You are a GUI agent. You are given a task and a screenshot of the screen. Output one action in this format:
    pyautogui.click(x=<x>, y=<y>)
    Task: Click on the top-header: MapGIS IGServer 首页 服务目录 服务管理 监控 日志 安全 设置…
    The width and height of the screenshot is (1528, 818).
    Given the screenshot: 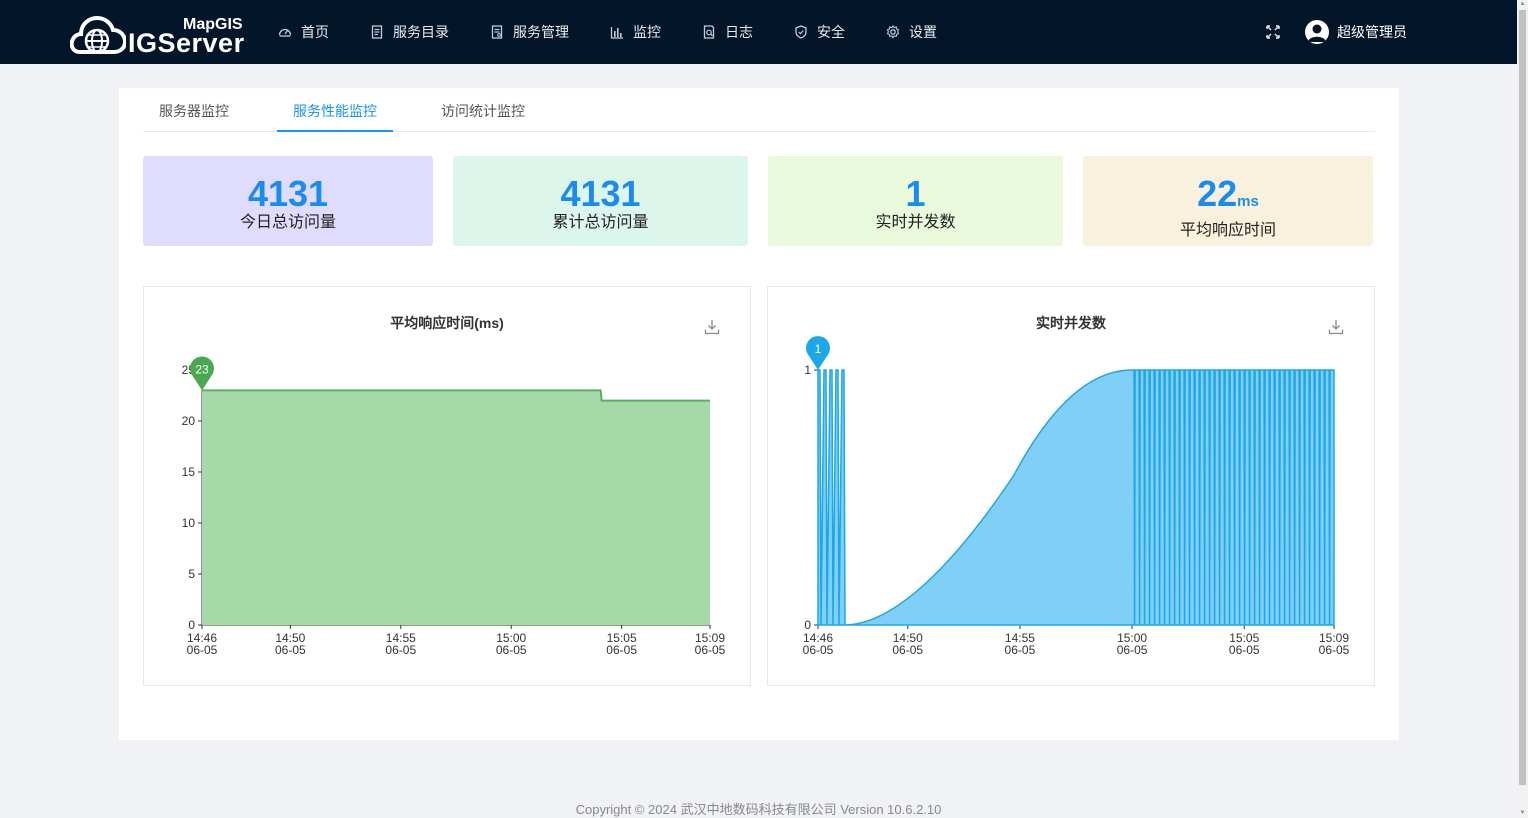 What is the action you would take?
    pyautogui.click(x=758, y=32)
    